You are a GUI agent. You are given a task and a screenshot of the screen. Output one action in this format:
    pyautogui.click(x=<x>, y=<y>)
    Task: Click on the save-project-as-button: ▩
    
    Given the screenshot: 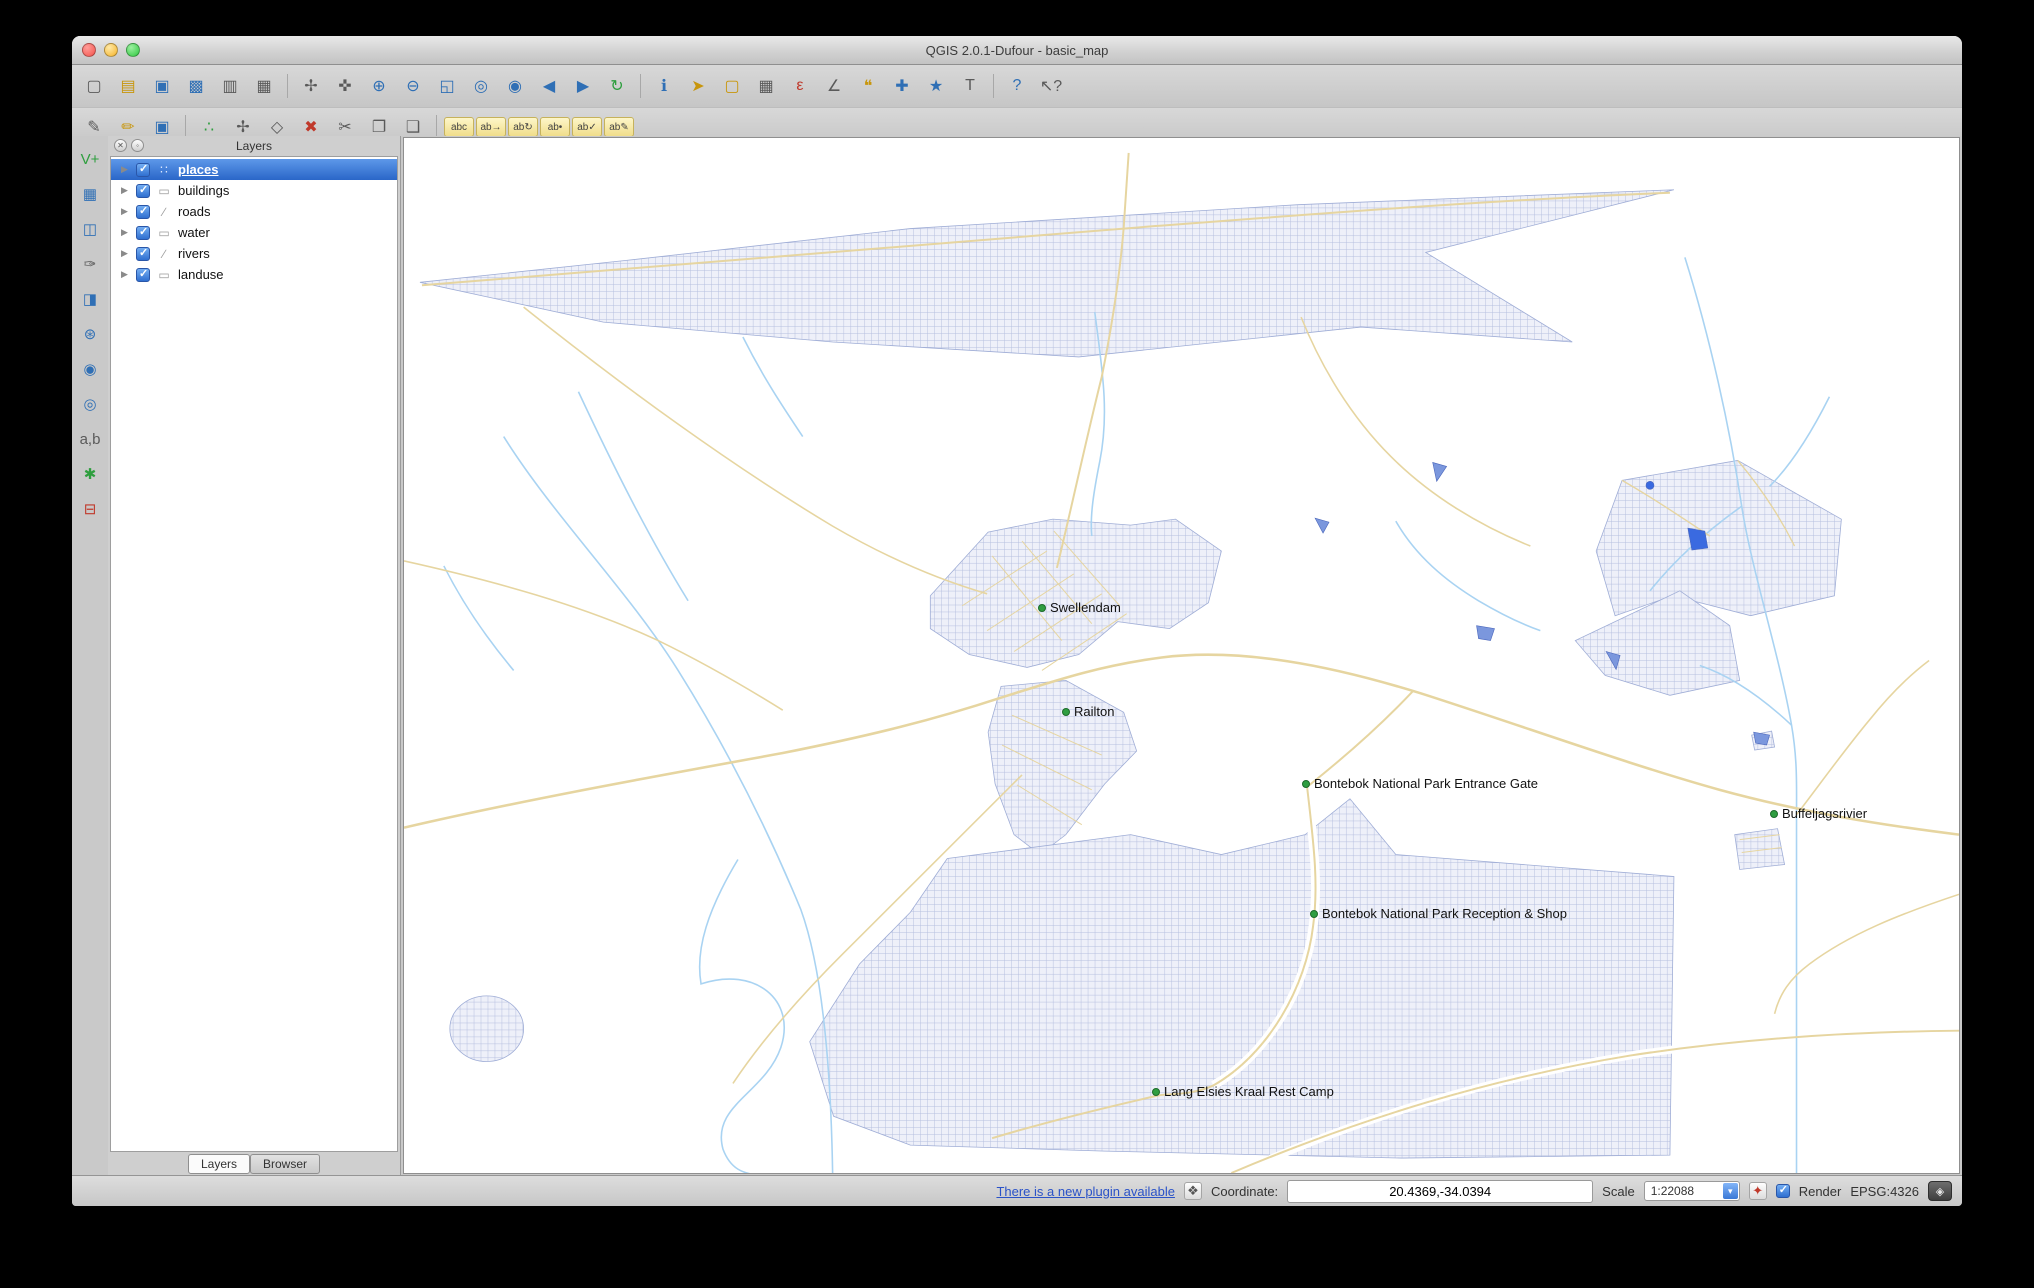 What is the action you would take?
    pyautogui.click(x=196, y=86)
    